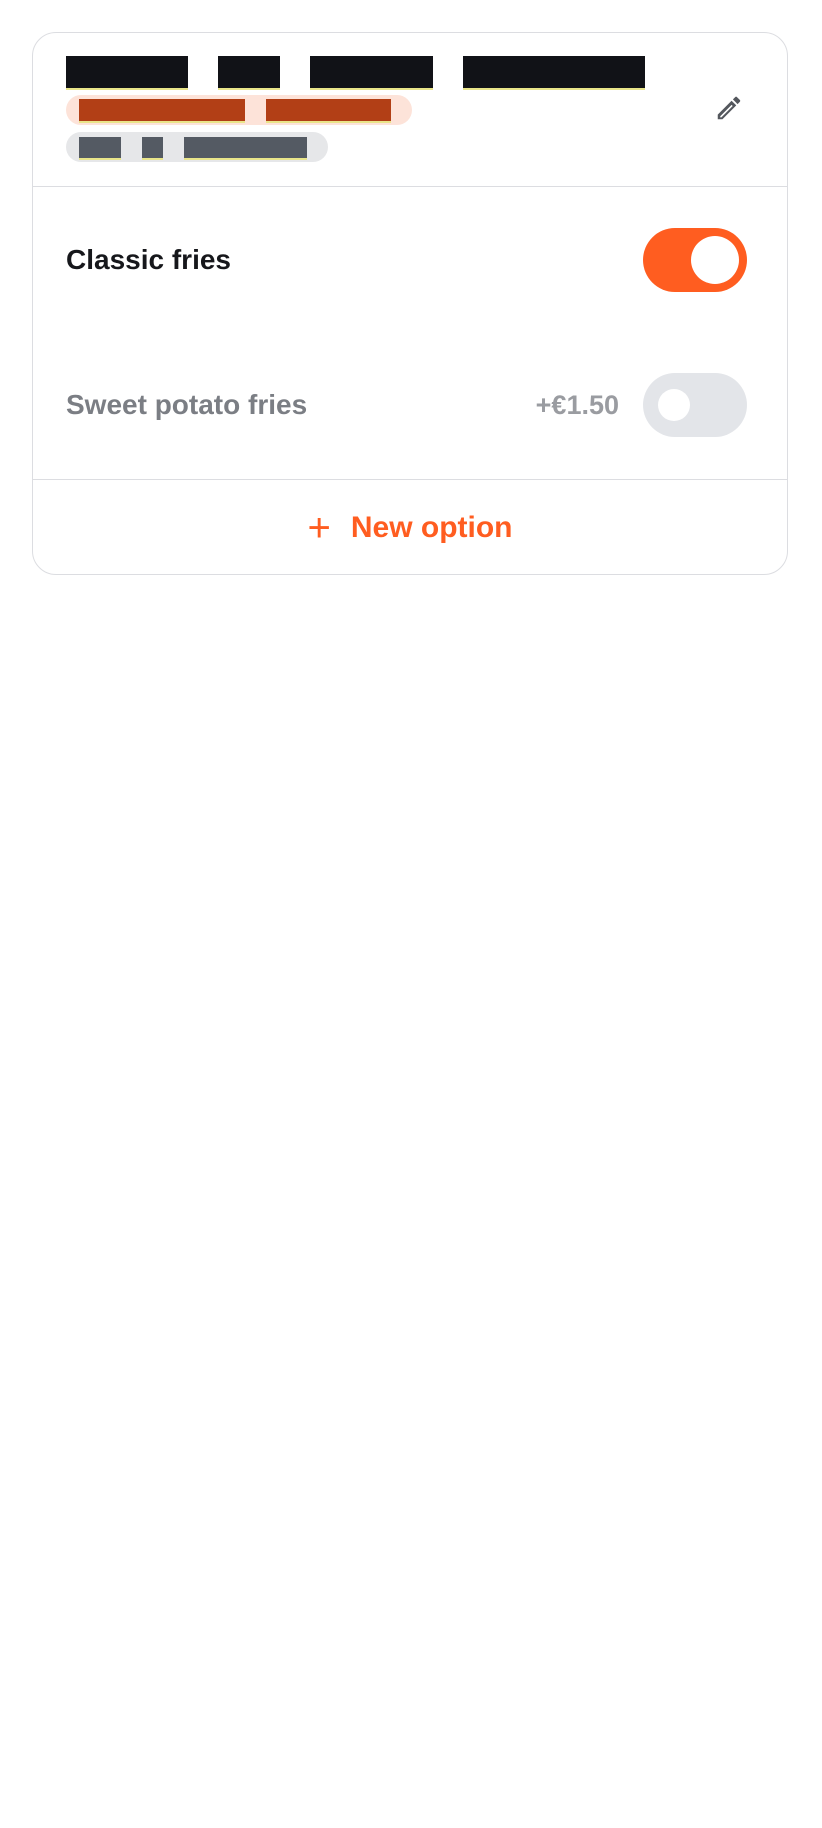 This screenshot has height=1828, width=822. What do you see at coordinates (410, 405) in the screenshot?
I see `option-row-sweet-potato-fries: Sweet potato fries +€1.50` at bounding box center [410, 405].